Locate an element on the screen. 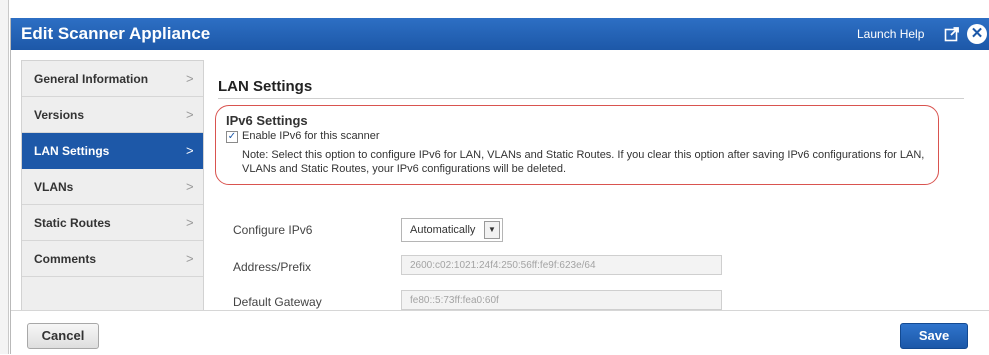 This screenshot has width=989, height=355. sidebar-item-label: Static Routes is located at coordinates (72, 223).